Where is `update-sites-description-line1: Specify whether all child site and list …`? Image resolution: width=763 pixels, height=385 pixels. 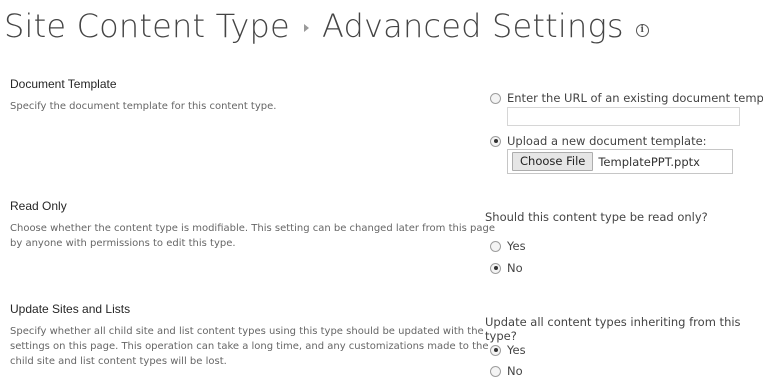 update-sites-description-line1: Specify whether all child site and list … is located at coordinates (247, 331).